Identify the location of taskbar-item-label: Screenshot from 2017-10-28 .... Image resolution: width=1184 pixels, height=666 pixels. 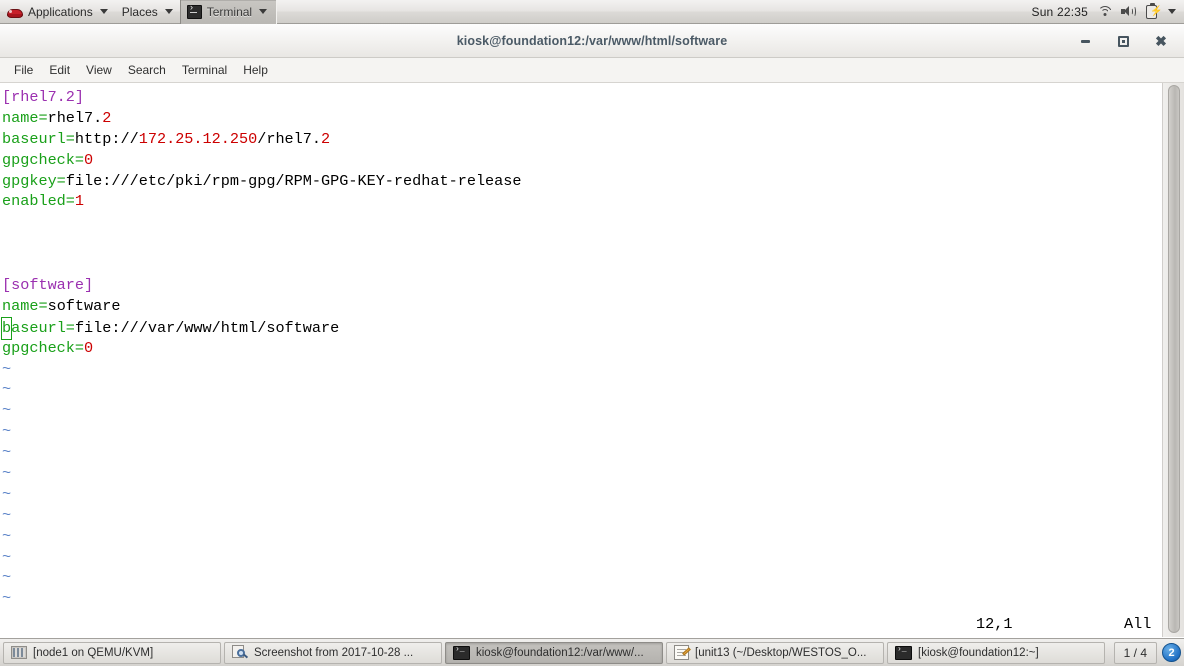
(334, 652).